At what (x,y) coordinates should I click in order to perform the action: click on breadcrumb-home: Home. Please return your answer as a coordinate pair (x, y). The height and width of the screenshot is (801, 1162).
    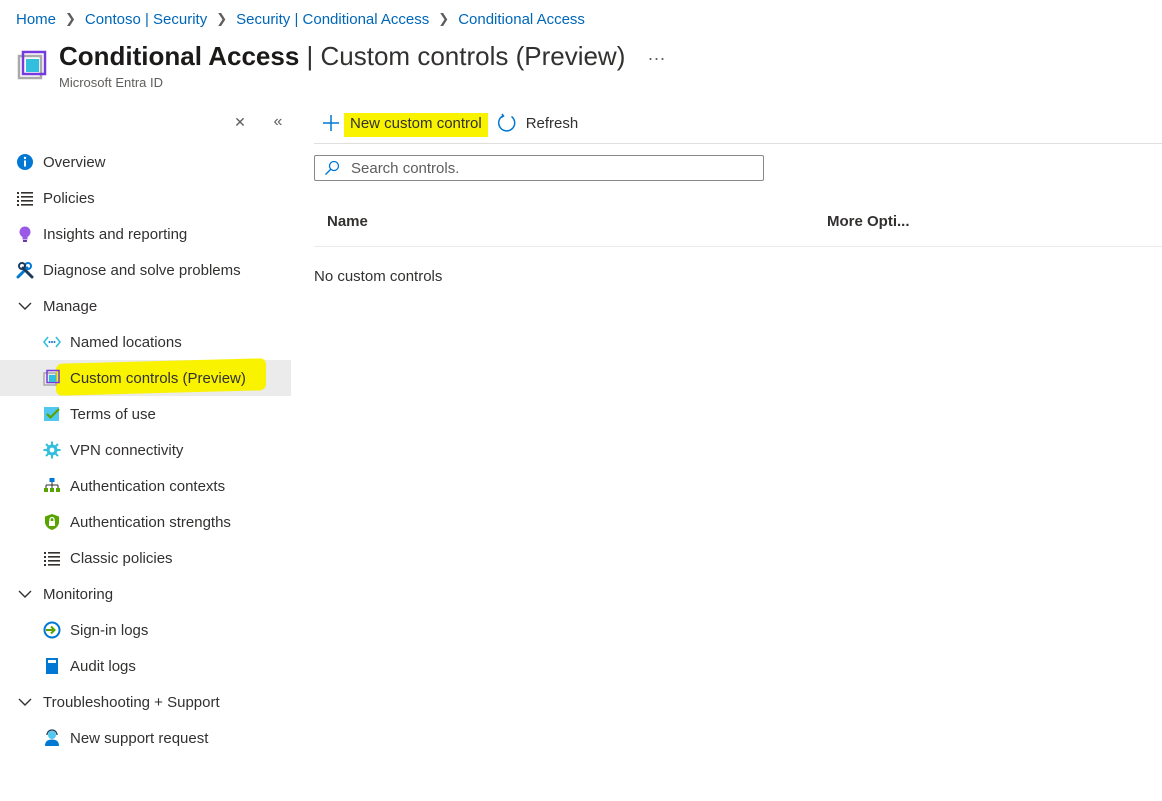
    Looking at the image, I should click on (36, 19).